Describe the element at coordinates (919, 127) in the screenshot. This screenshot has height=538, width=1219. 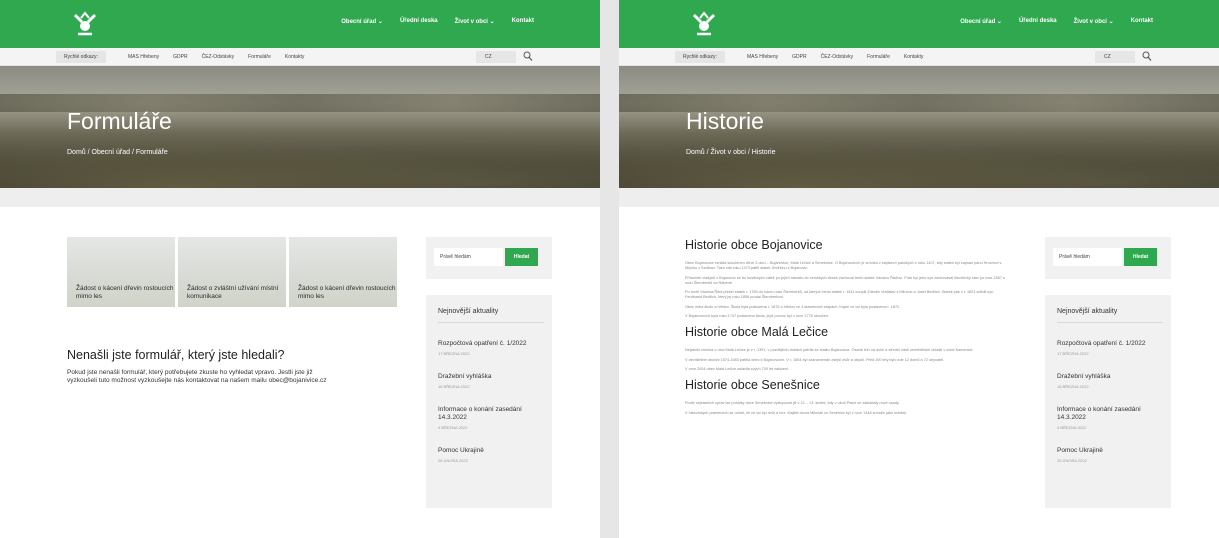
I see `hero-banner: Historie Domů / Život v obci / Historie` at that location.